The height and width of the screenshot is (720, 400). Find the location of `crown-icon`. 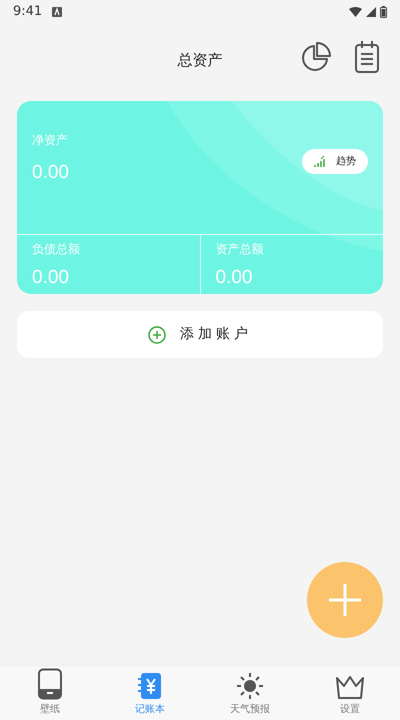

crown-icon is located at coordinates (350, 687).